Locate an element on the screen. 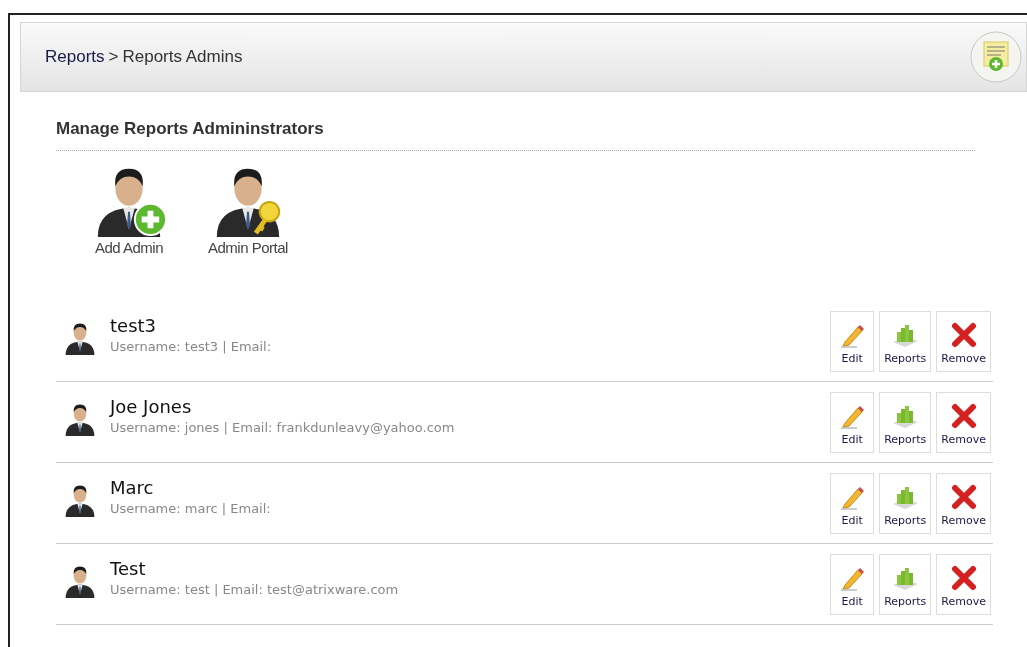  admin-name: test3 is located at coordinates (134, 326).